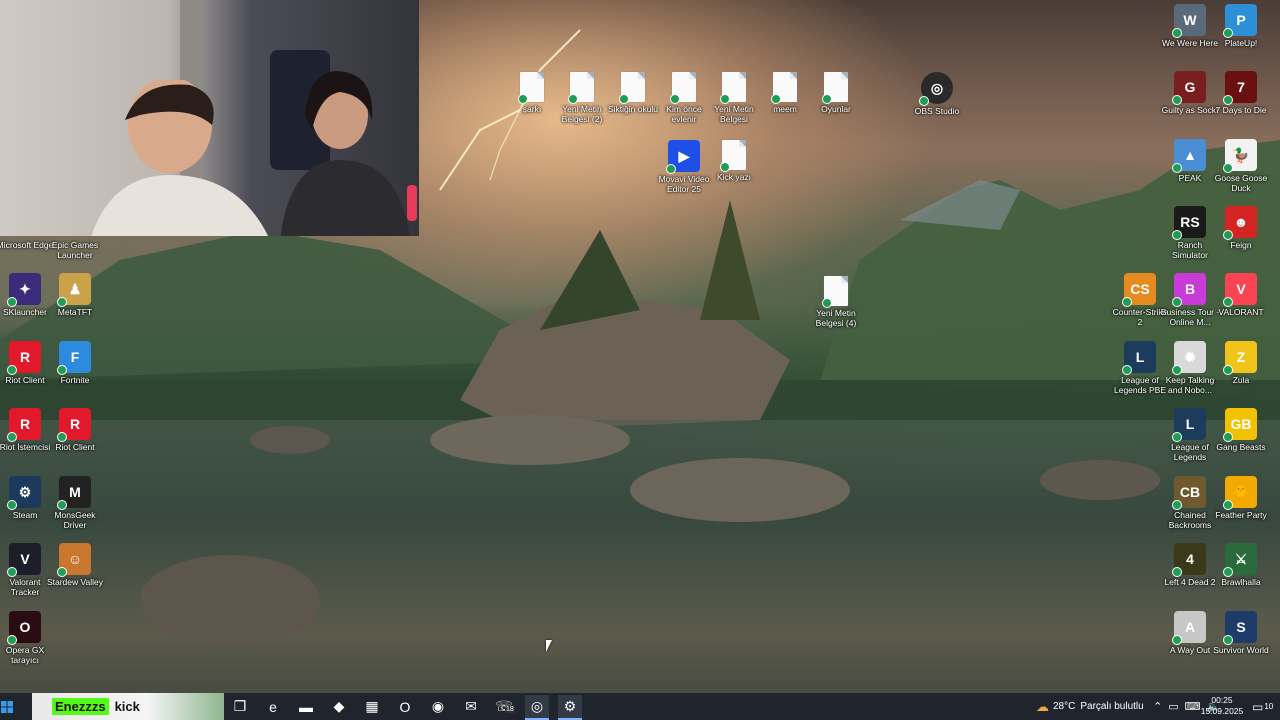 This screenshot has width=1280, height=720. I want to click on valorant-tracker-icon: V, so click(24, 560).